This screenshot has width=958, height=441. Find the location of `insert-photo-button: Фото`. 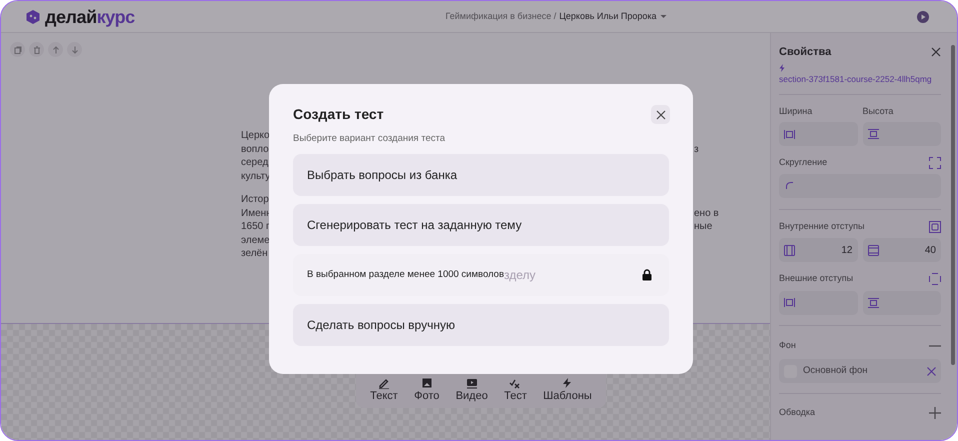

insert-photo-button: Фото is located at coordinates (427, 389).